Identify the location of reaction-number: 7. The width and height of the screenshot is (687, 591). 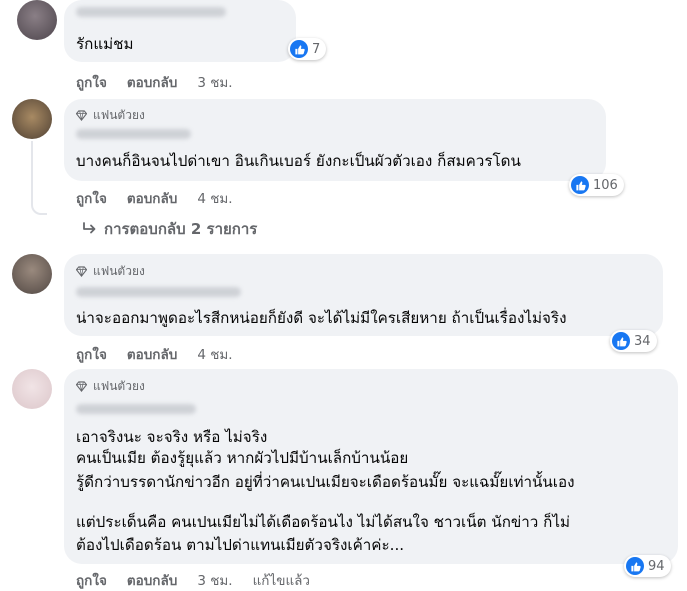
(316, 49).